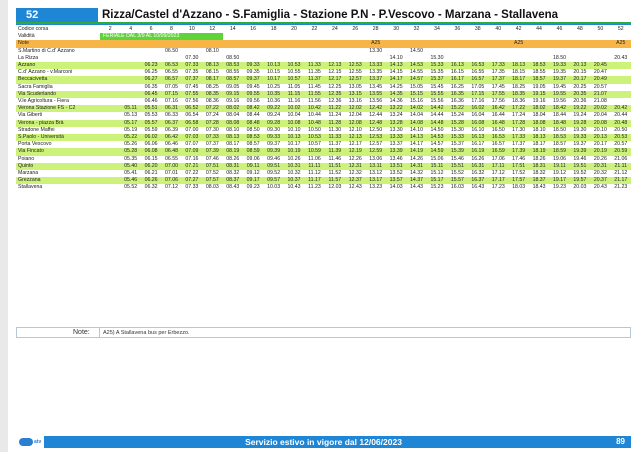 The width and height of the screenshot is (640, 452). Describe the element at coordinates (539, 130) in the screenshot. I see `time-cell: 18.10` at that location.